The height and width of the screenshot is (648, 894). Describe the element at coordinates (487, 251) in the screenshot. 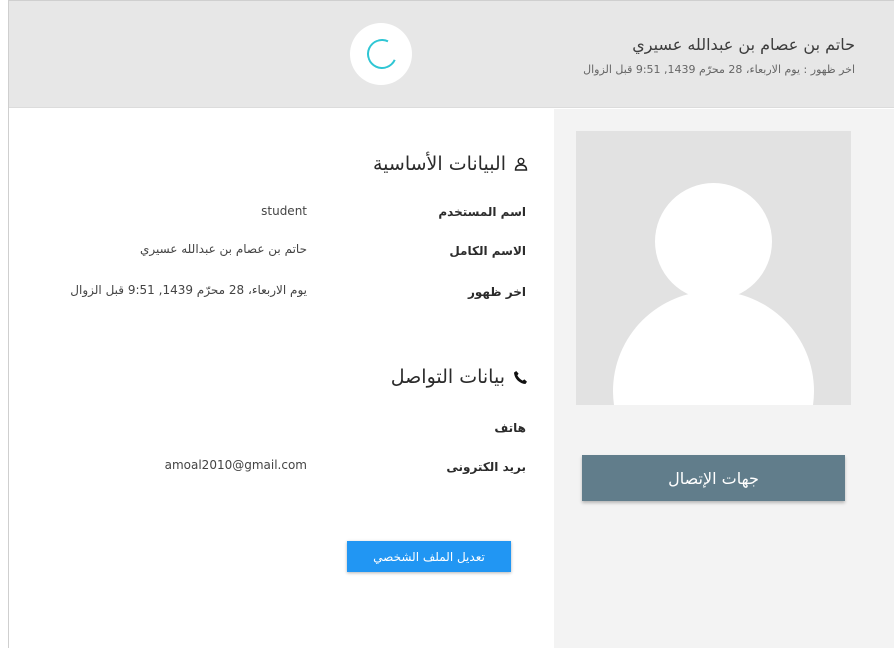

I see `fullname-label: الاسم الكامل` at that location.